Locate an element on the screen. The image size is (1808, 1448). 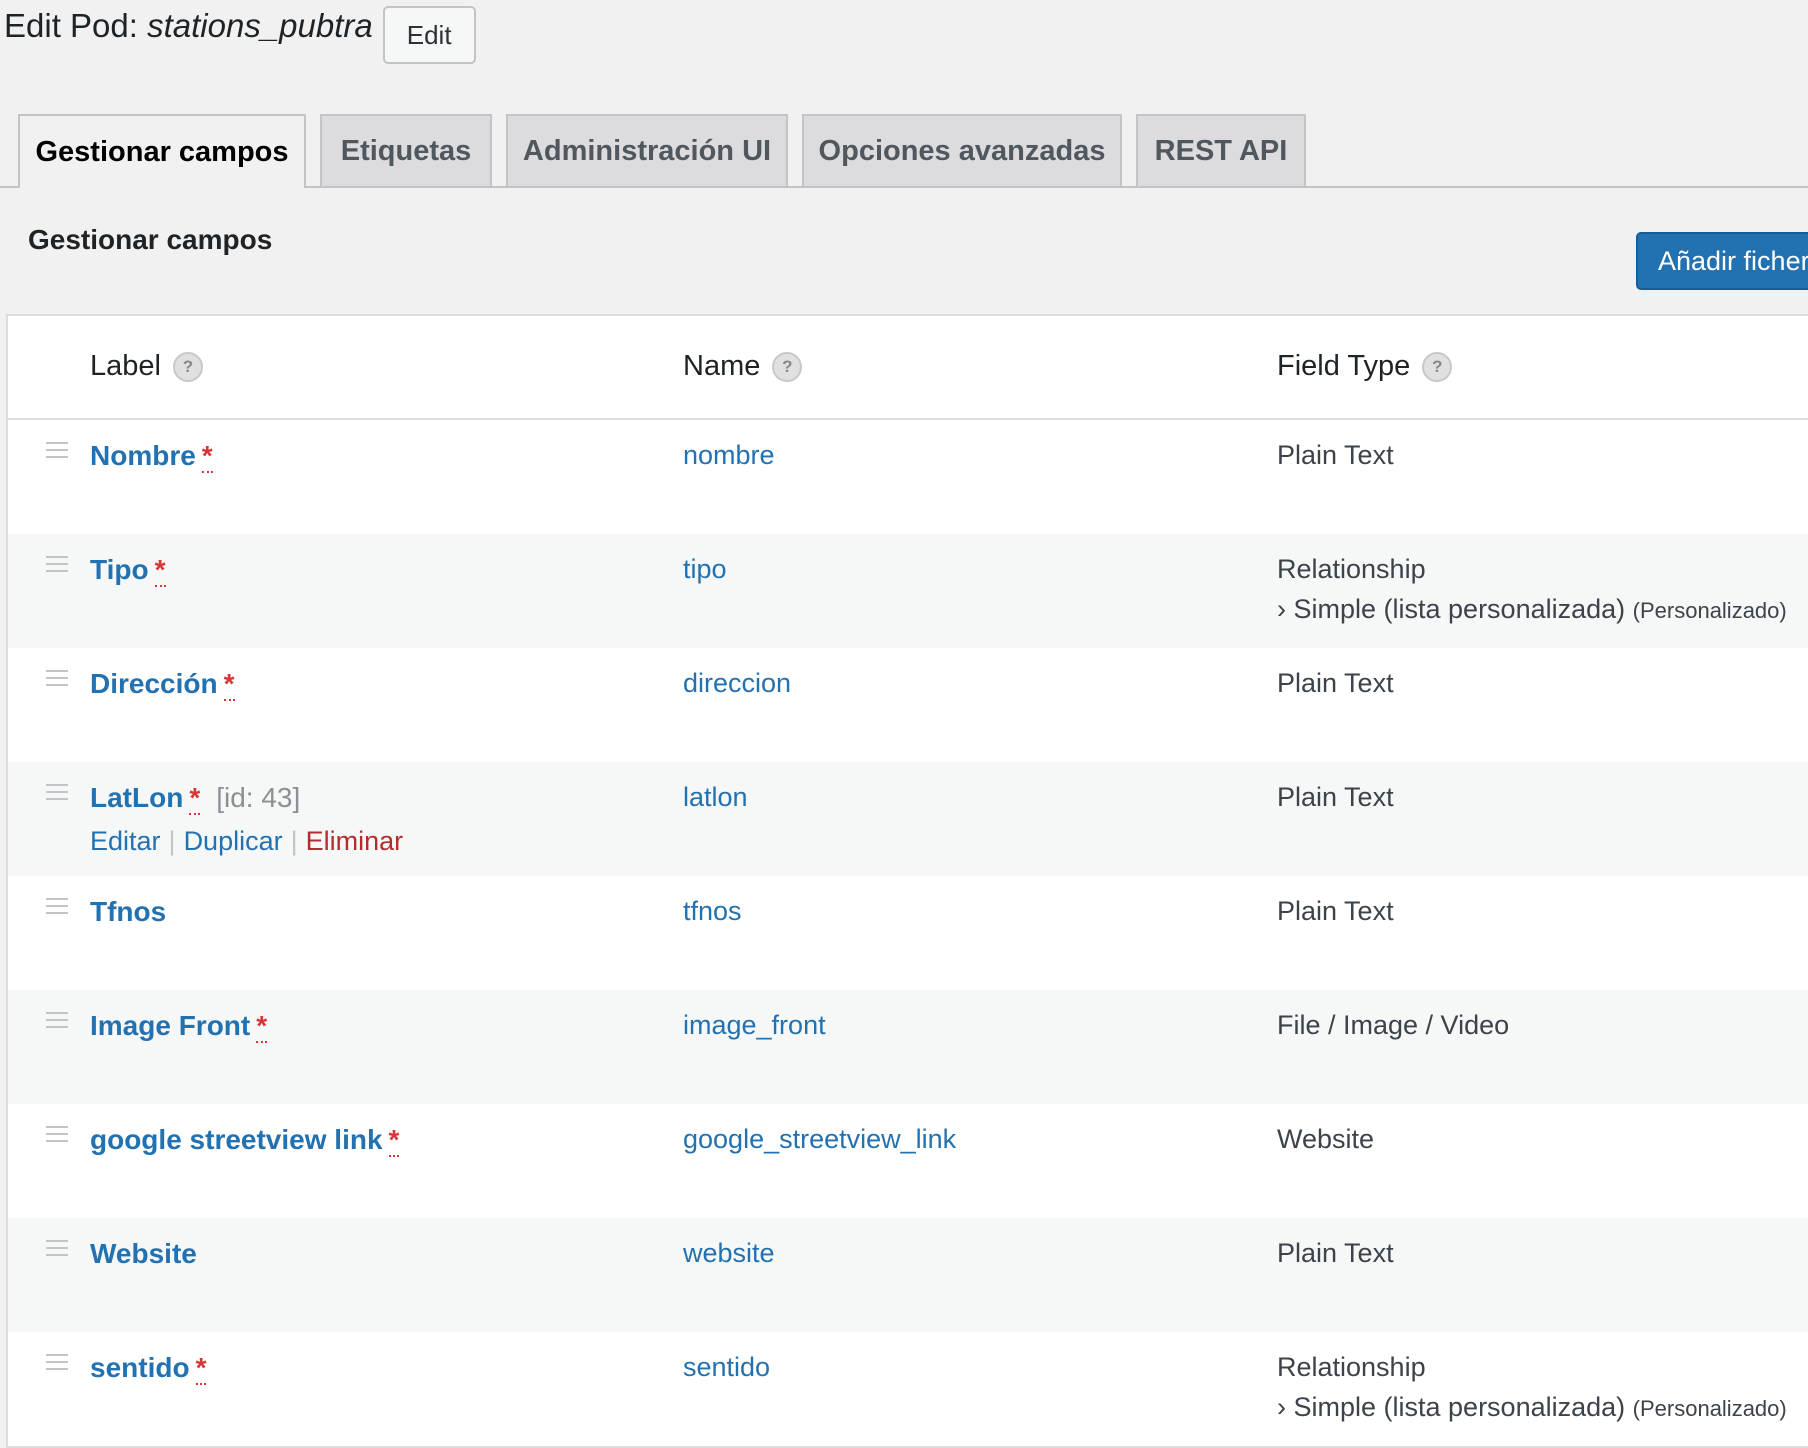
field-label-cell: Tipo * is located at coordinates (128, 570).